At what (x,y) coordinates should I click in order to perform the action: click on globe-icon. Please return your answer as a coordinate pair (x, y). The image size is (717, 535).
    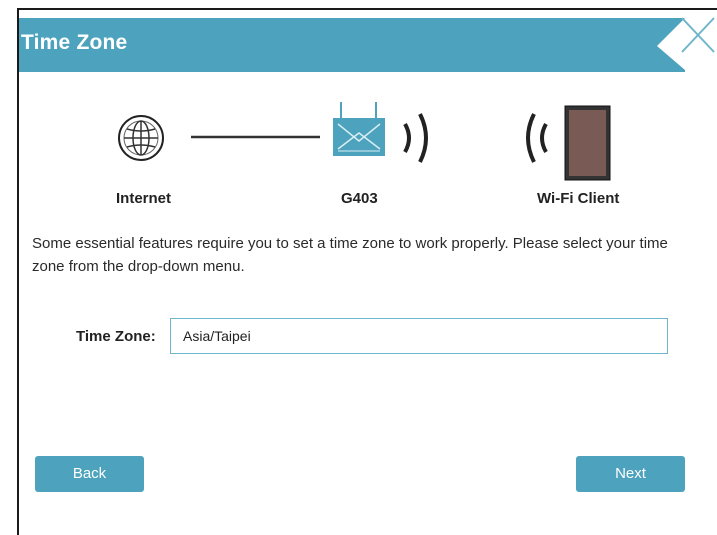
    Looking at the image, I should click on (141, 138).